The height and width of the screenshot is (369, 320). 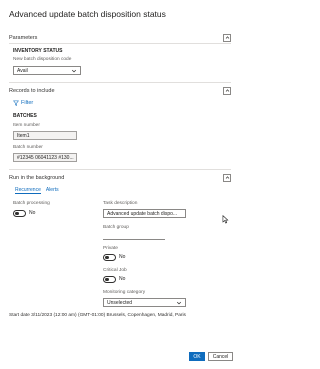 I want to click on filter-icon, so click(x=16, y=103).